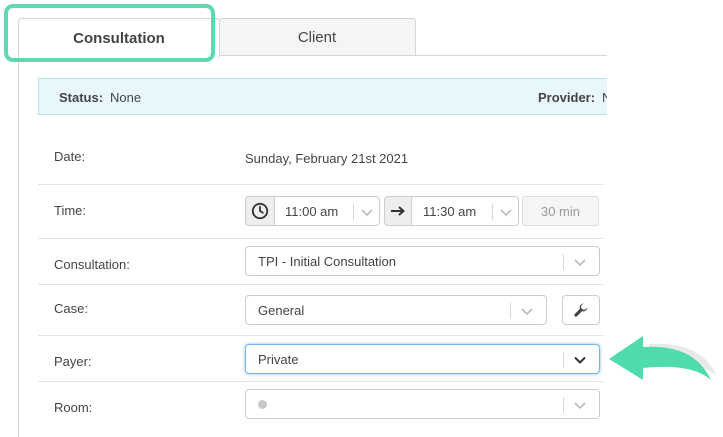 Image resolution: width=723 pixels, height=437 pixels. I want to click on case-select: General, so click(396, 310).